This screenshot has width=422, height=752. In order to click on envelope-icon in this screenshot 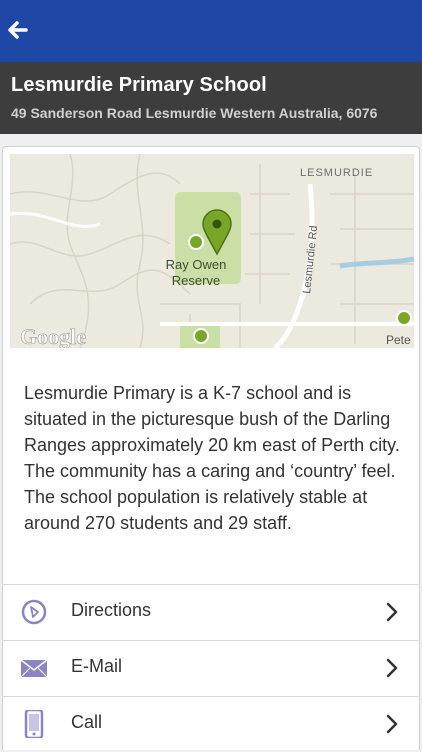, I will do `click(34, 668)`.